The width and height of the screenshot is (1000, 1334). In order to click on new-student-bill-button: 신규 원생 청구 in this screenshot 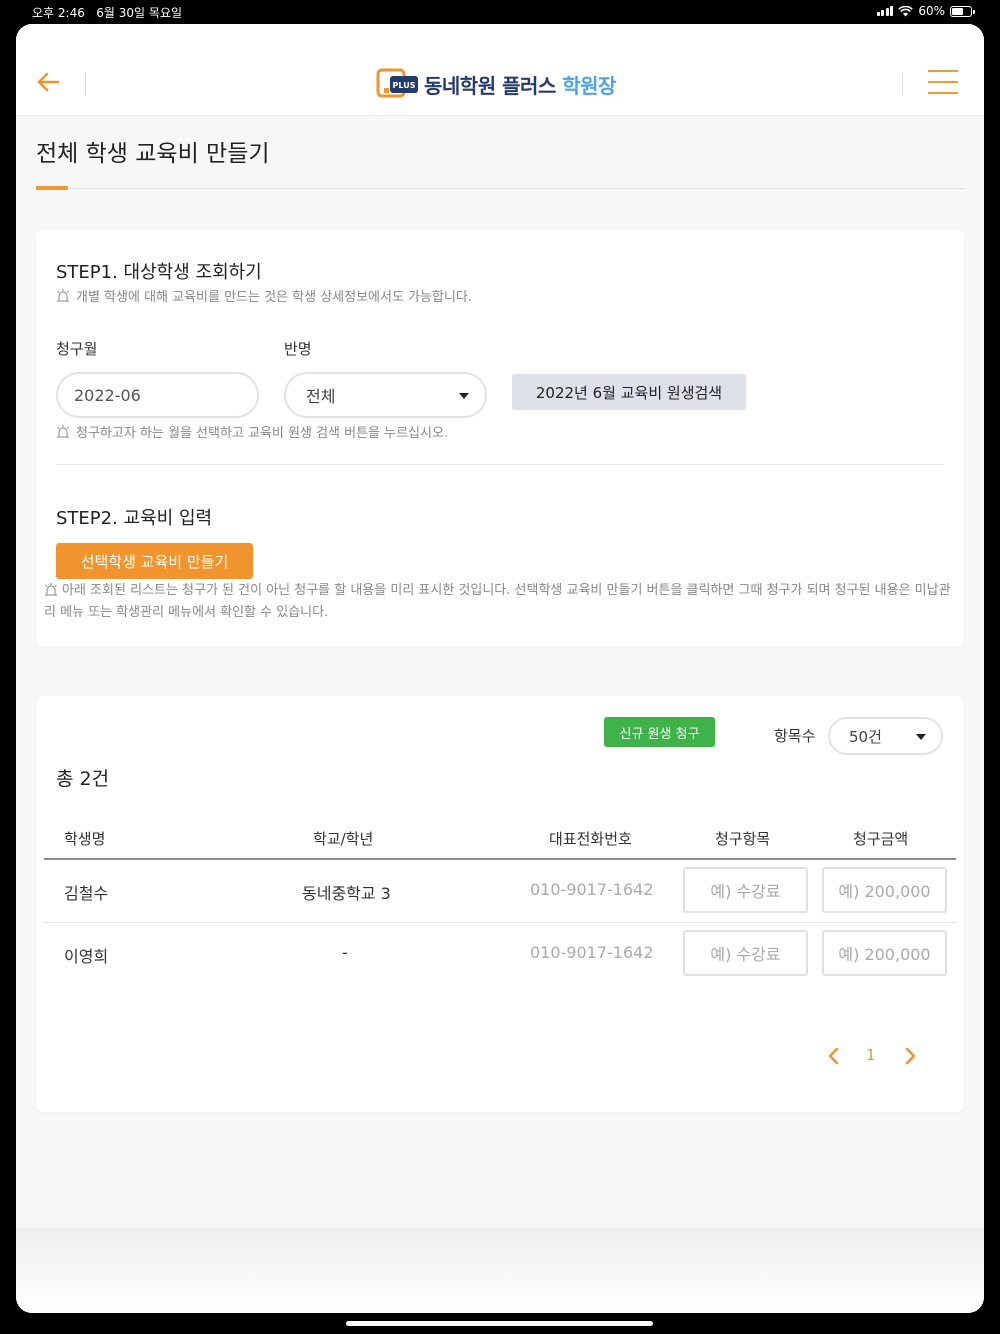, I will do `click(659, 732)`.